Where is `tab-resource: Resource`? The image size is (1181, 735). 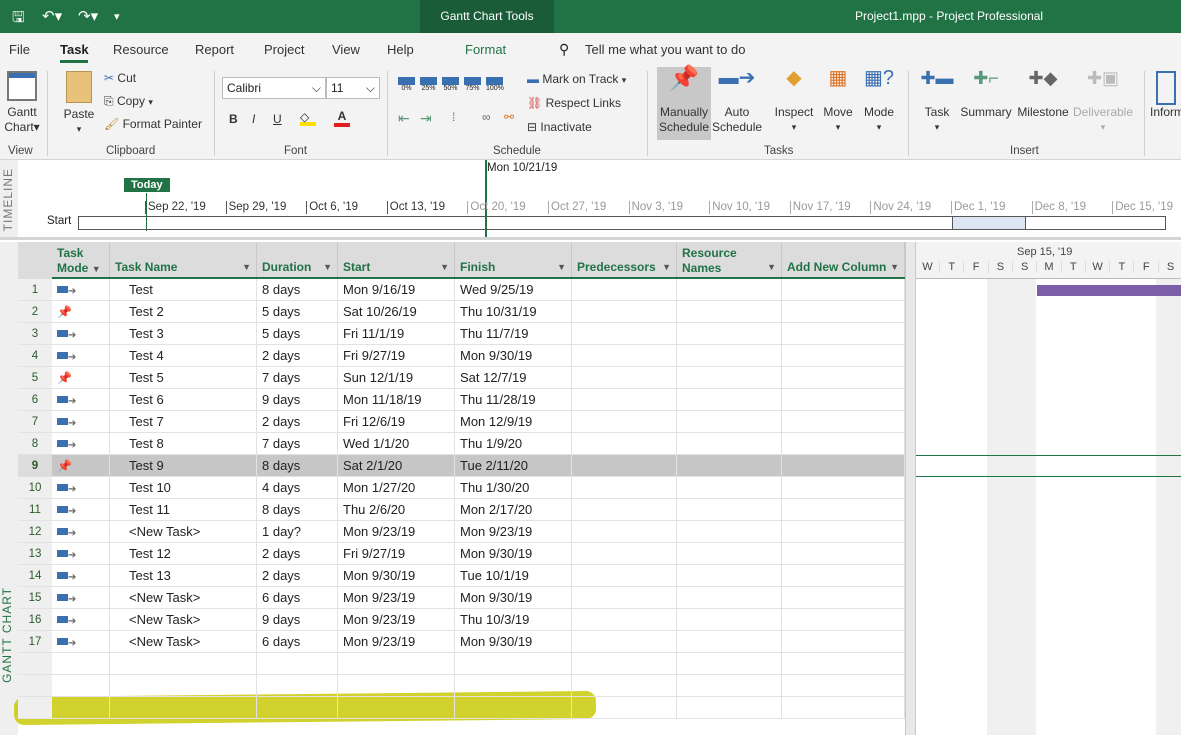 tab-resource: Resource is located at coordinates (141, 49).